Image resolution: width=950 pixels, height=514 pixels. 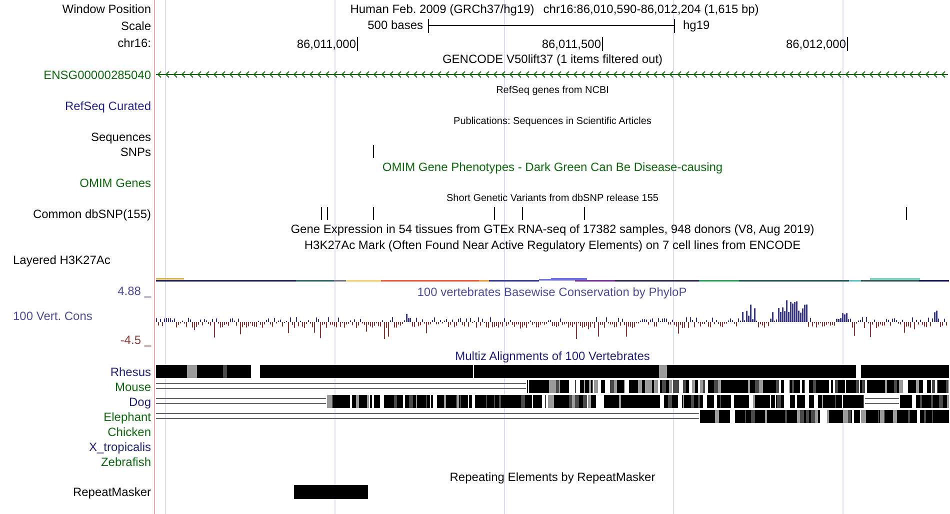 I want to click on axis-max-label: 4.88 _, so click(x=133, y=291).